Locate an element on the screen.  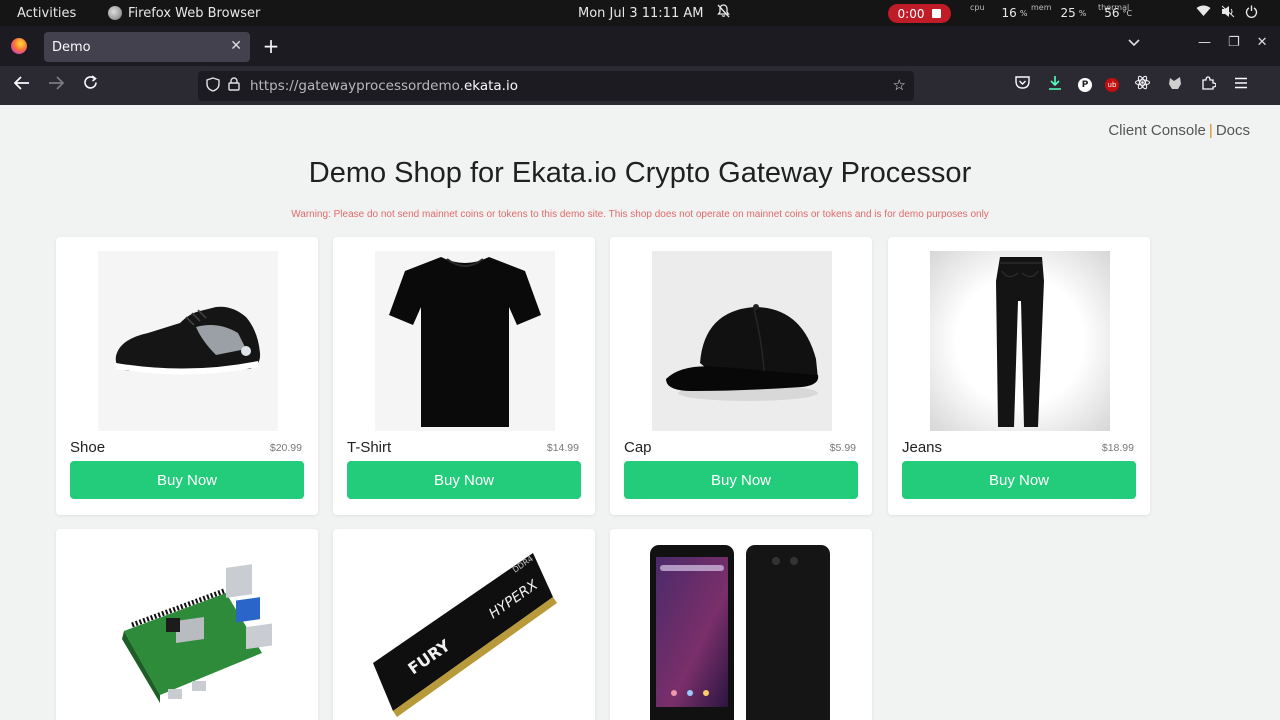
close-window-icon: ✕ is located at coordinates (1262, 42).